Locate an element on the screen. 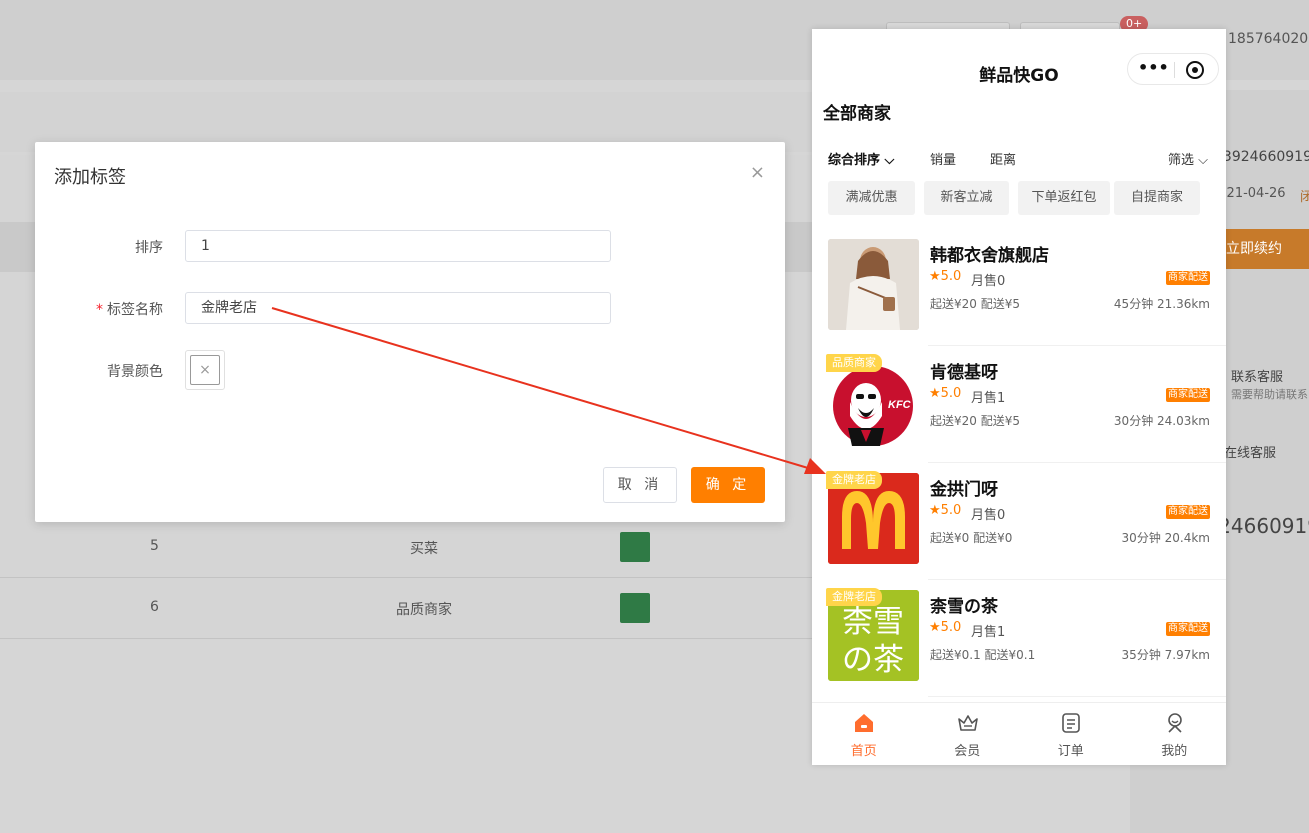 The height and width of the screenshot is (833, 1309). color-picker: × is located at coordinates (205, 370).